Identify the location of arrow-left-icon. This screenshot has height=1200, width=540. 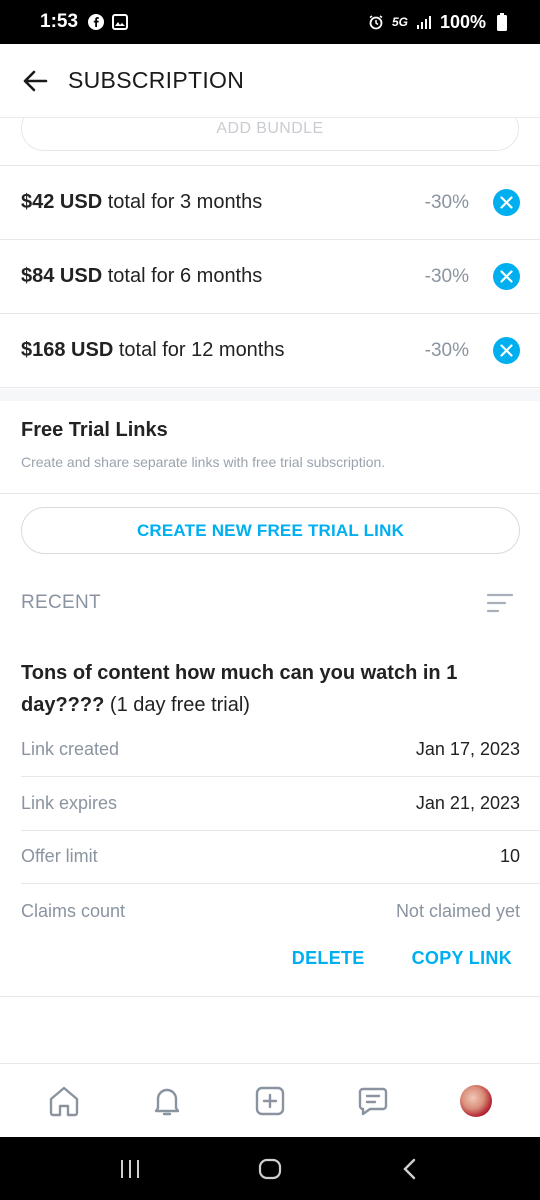
(35, 80).